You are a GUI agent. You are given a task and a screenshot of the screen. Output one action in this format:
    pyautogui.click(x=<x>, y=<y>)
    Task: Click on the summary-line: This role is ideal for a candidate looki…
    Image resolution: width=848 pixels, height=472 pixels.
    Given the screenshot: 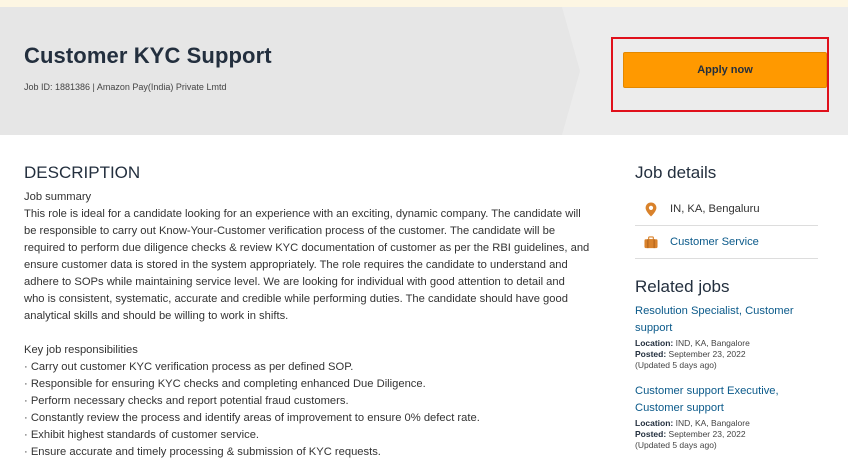 What is the action you would take?
    pyautogui.click(x=302, y=214)
    